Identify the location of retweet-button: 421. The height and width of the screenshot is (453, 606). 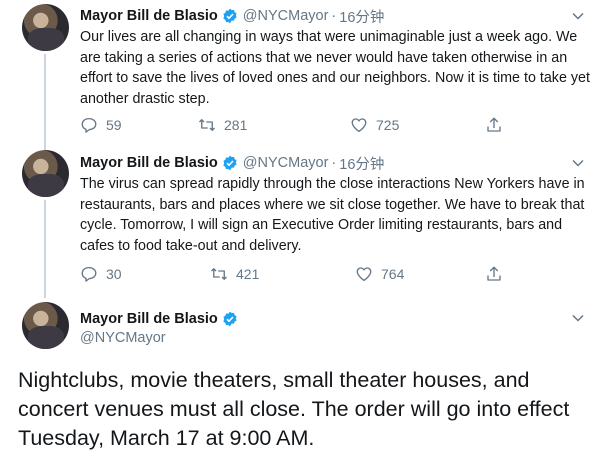
(234, 274).